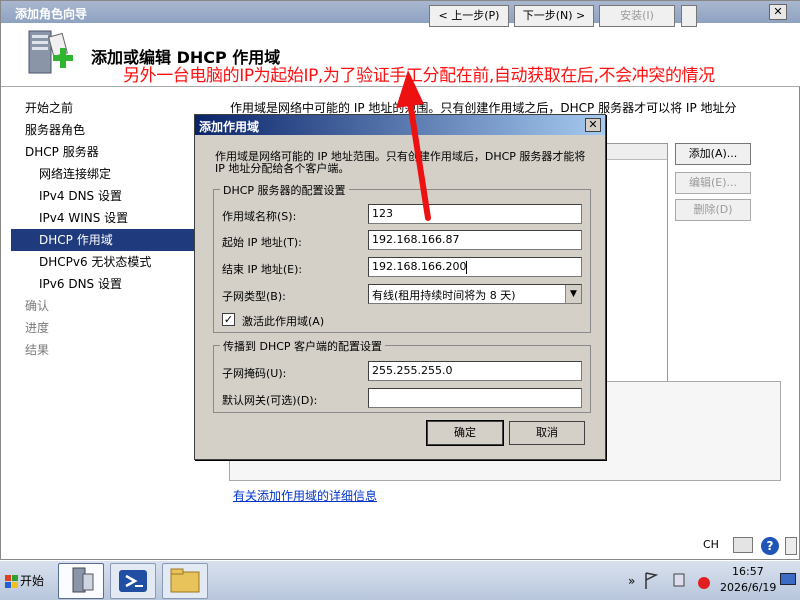 The image size is (800, 600). Describe the element at coordinates (185, 581) in the screenshot. I see `file-explorer-icon` at that location.